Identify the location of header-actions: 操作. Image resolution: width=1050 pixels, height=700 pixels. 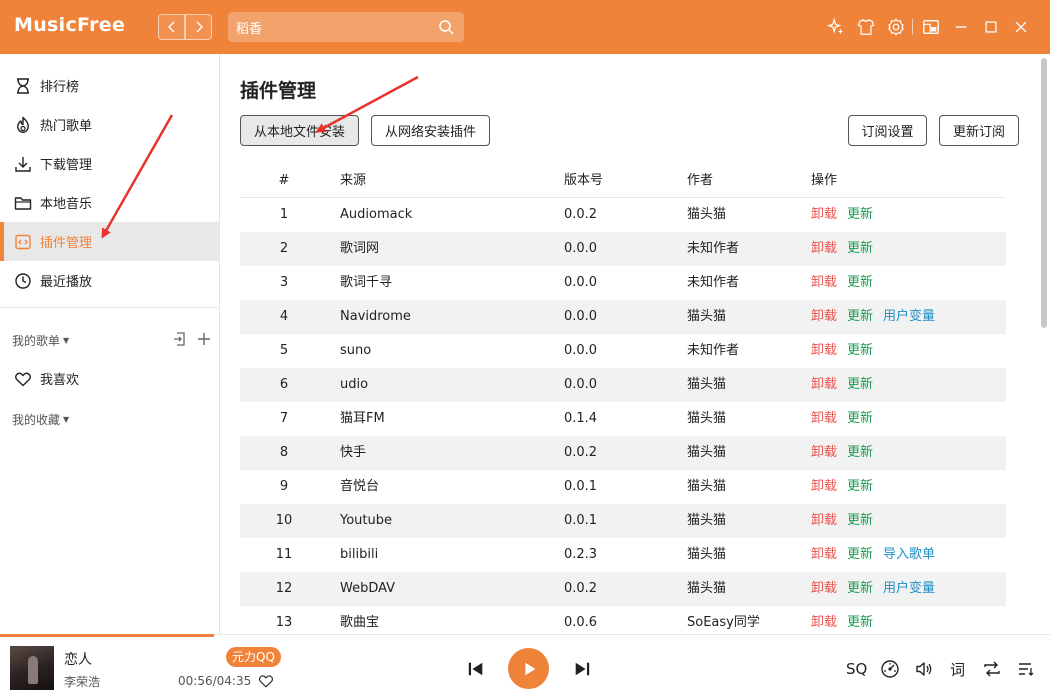
(824, 180).